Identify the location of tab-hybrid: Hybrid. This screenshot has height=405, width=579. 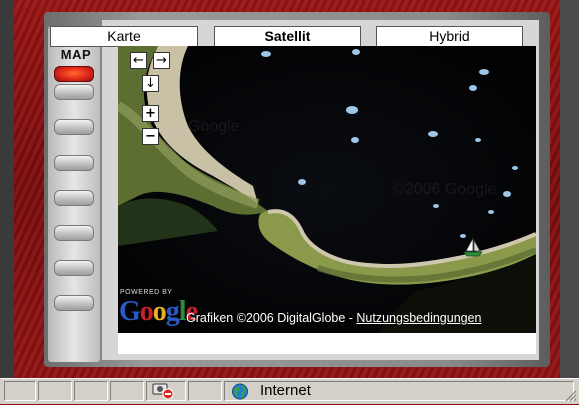
(449, 36).